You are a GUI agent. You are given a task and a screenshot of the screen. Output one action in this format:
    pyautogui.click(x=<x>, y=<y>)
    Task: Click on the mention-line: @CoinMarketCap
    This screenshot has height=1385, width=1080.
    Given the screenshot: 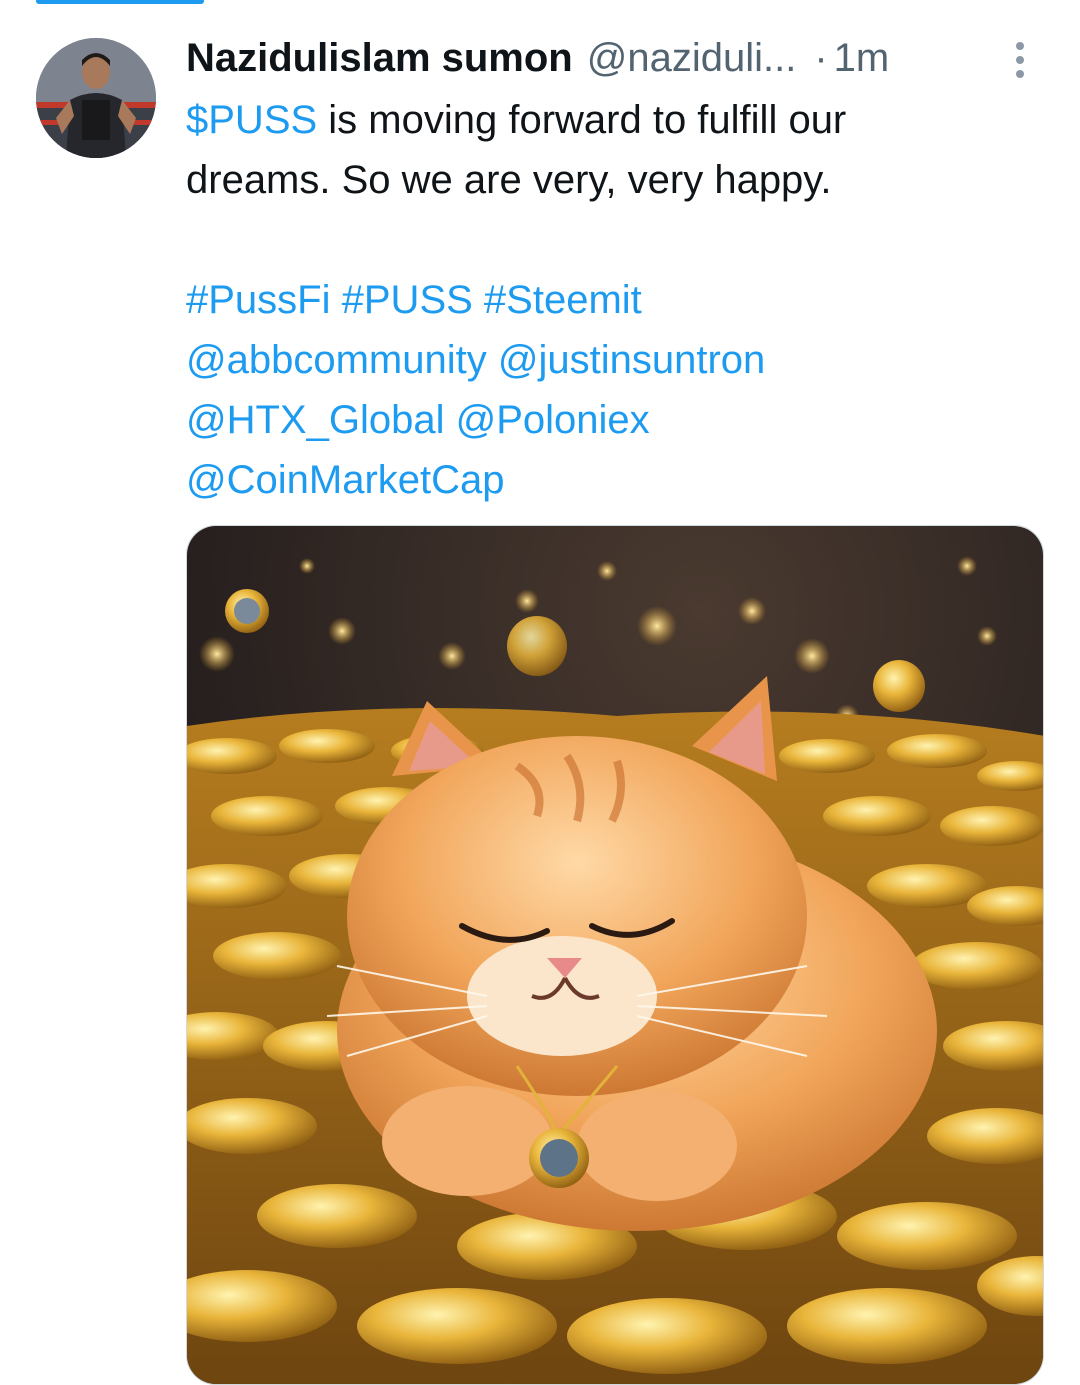 What is the action you would take?
    pyautogui.click(x=596, y=480)
    